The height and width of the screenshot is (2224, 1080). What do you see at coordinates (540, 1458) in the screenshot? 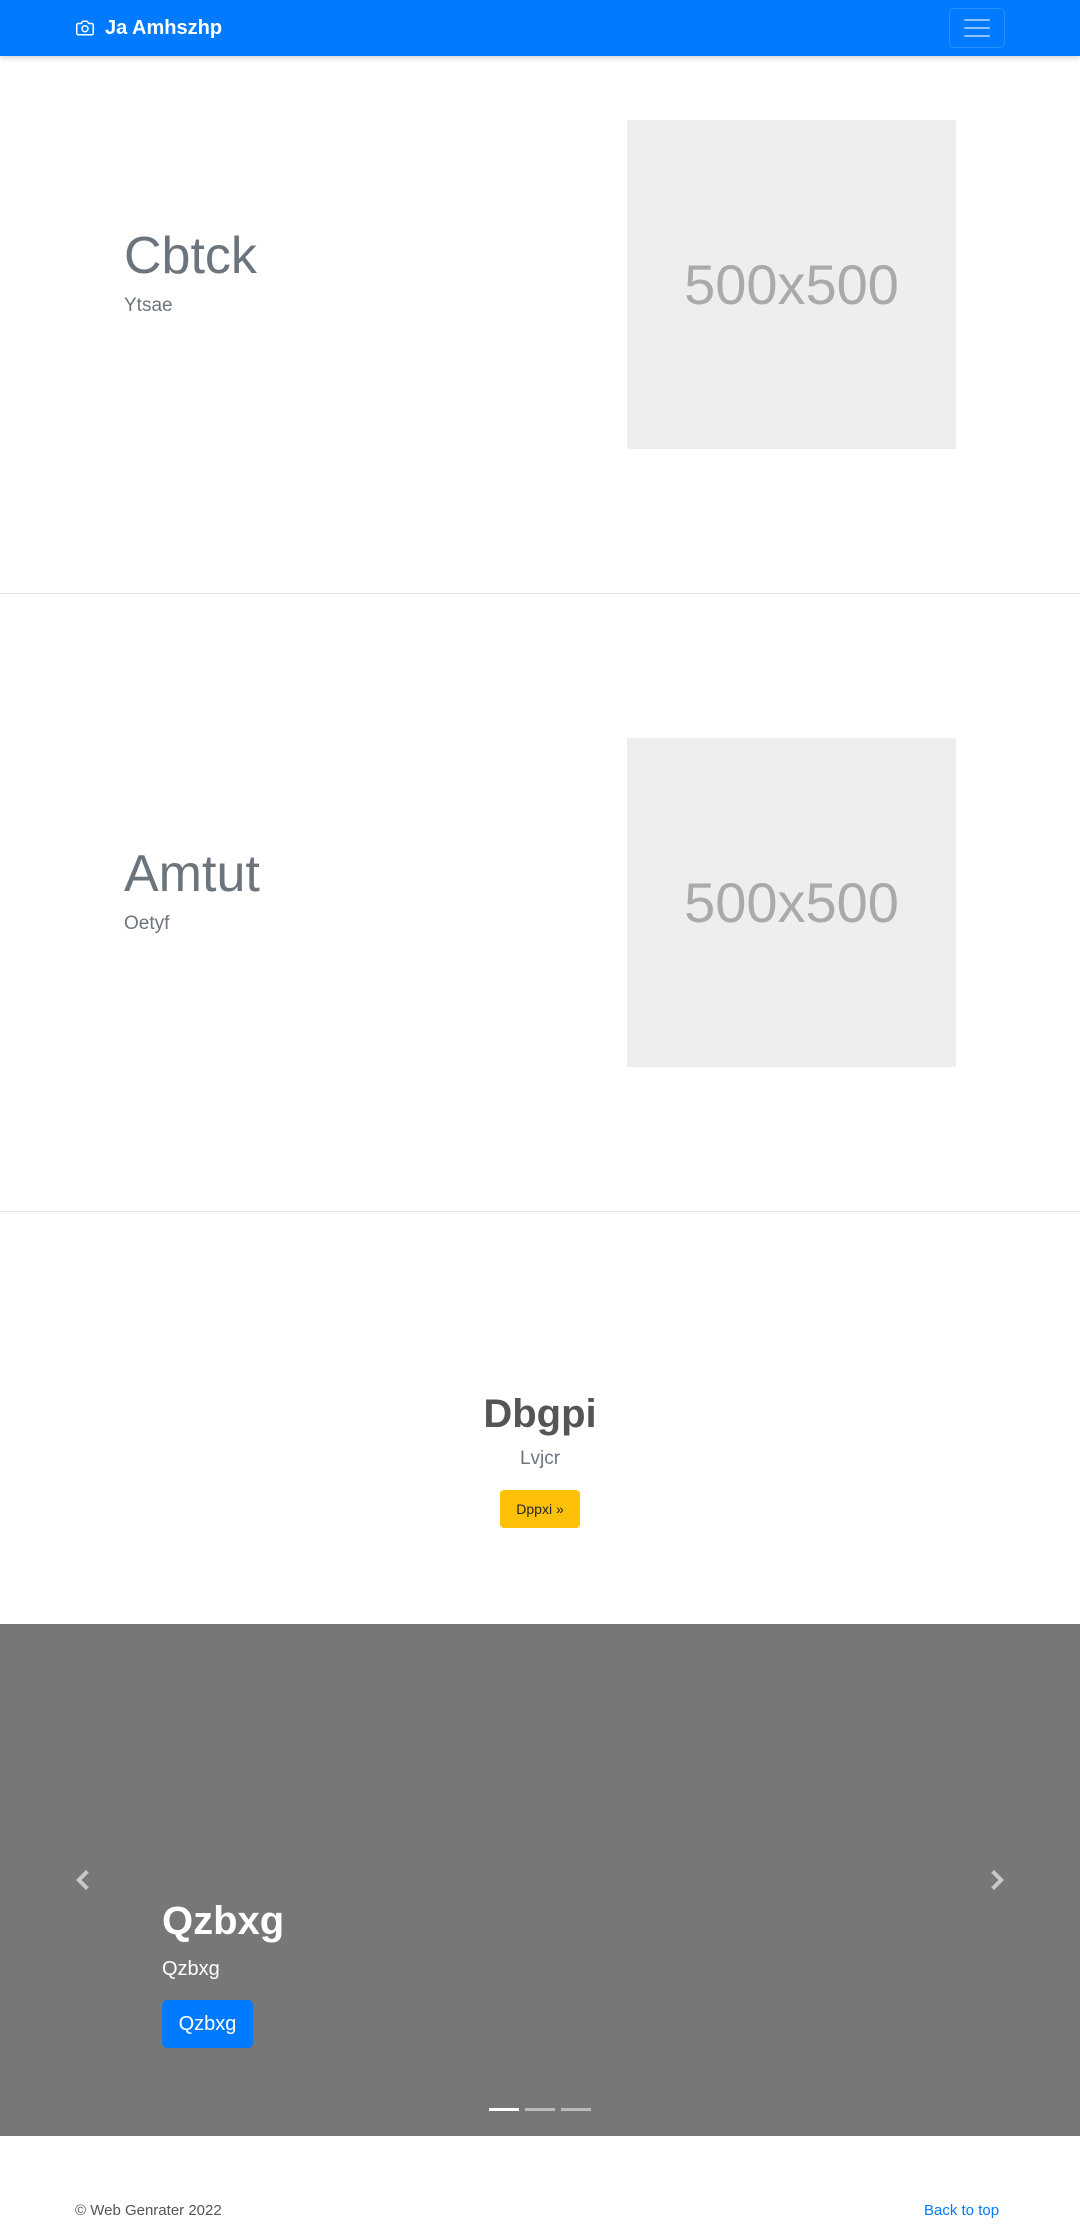
I see `cta-lead: Lvjcr` at bounding box center [540, 1458].